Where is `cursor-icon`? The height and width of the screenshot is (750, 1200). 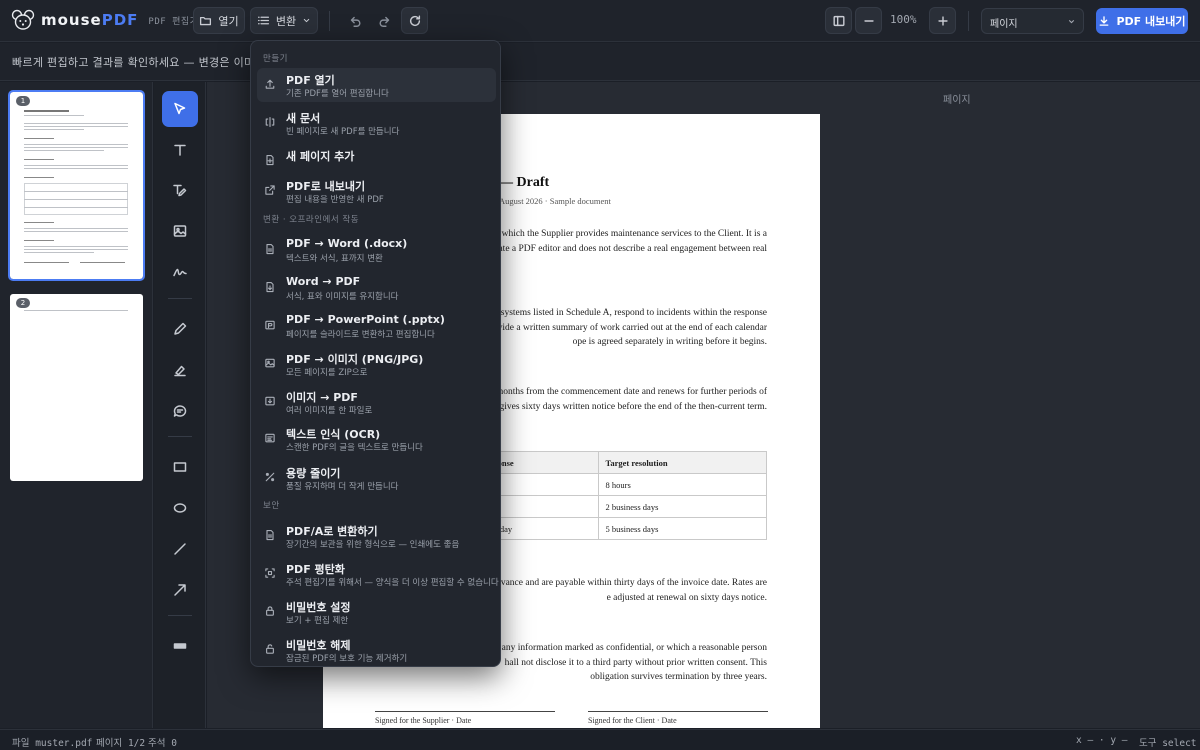
cursor-icon is located at coordinates (180, 108).